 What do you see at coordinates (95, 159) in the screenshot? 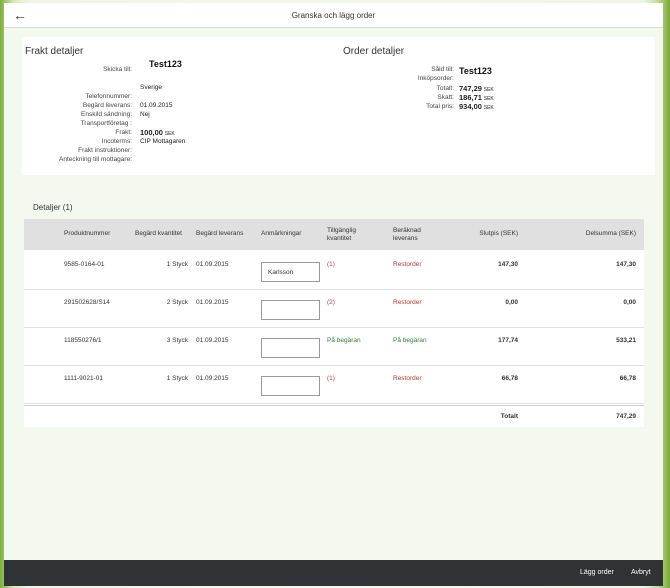
I see `recipient-note-label: Anteckning till mottagare:` at bounding box center [95, 159].